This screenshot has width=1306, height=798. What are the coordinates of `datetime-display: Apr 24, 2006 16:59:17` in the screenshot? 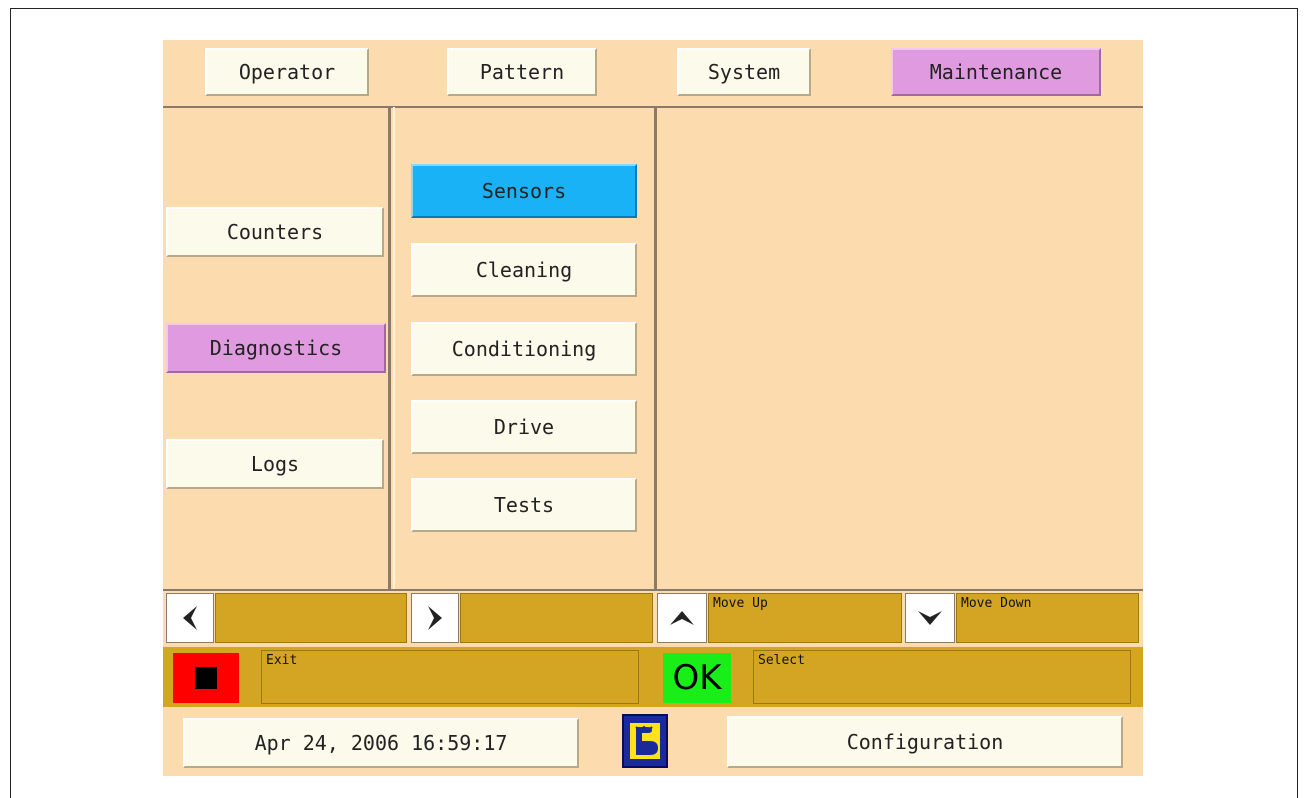 It's located at (381, 743).